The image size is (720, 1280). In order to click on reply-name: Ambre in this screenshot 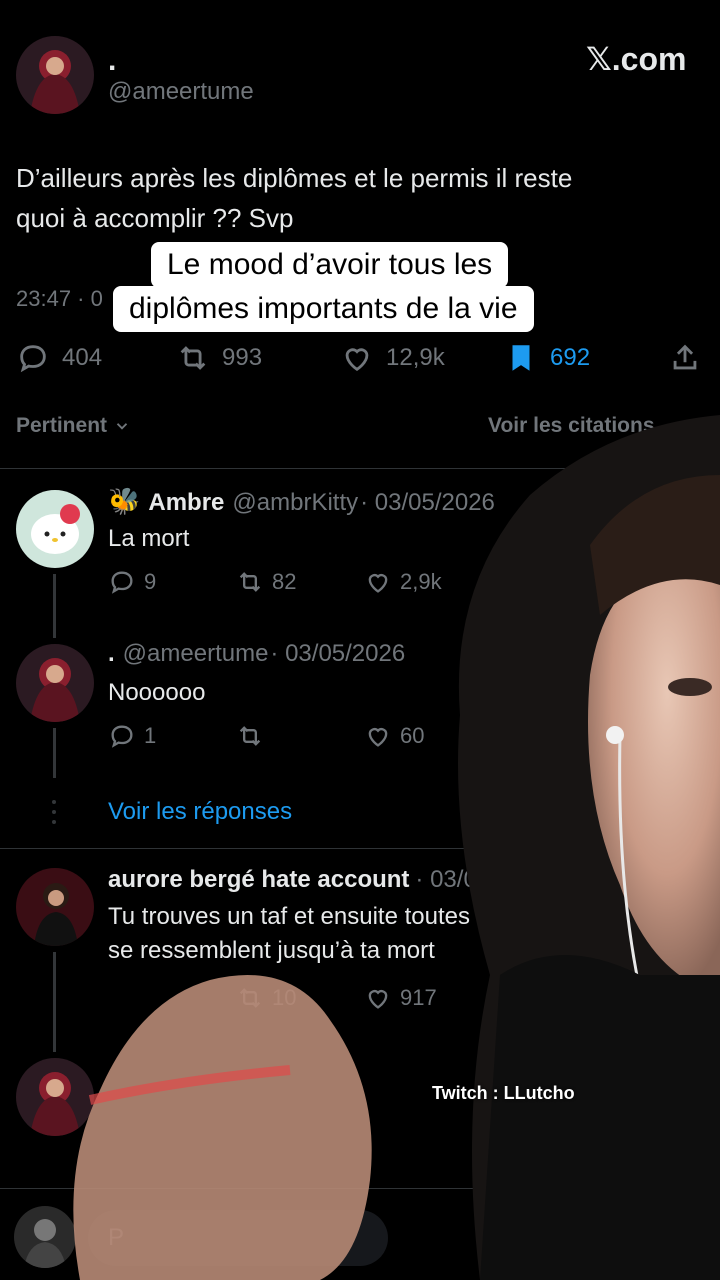, I will do `click(186, 503)`.